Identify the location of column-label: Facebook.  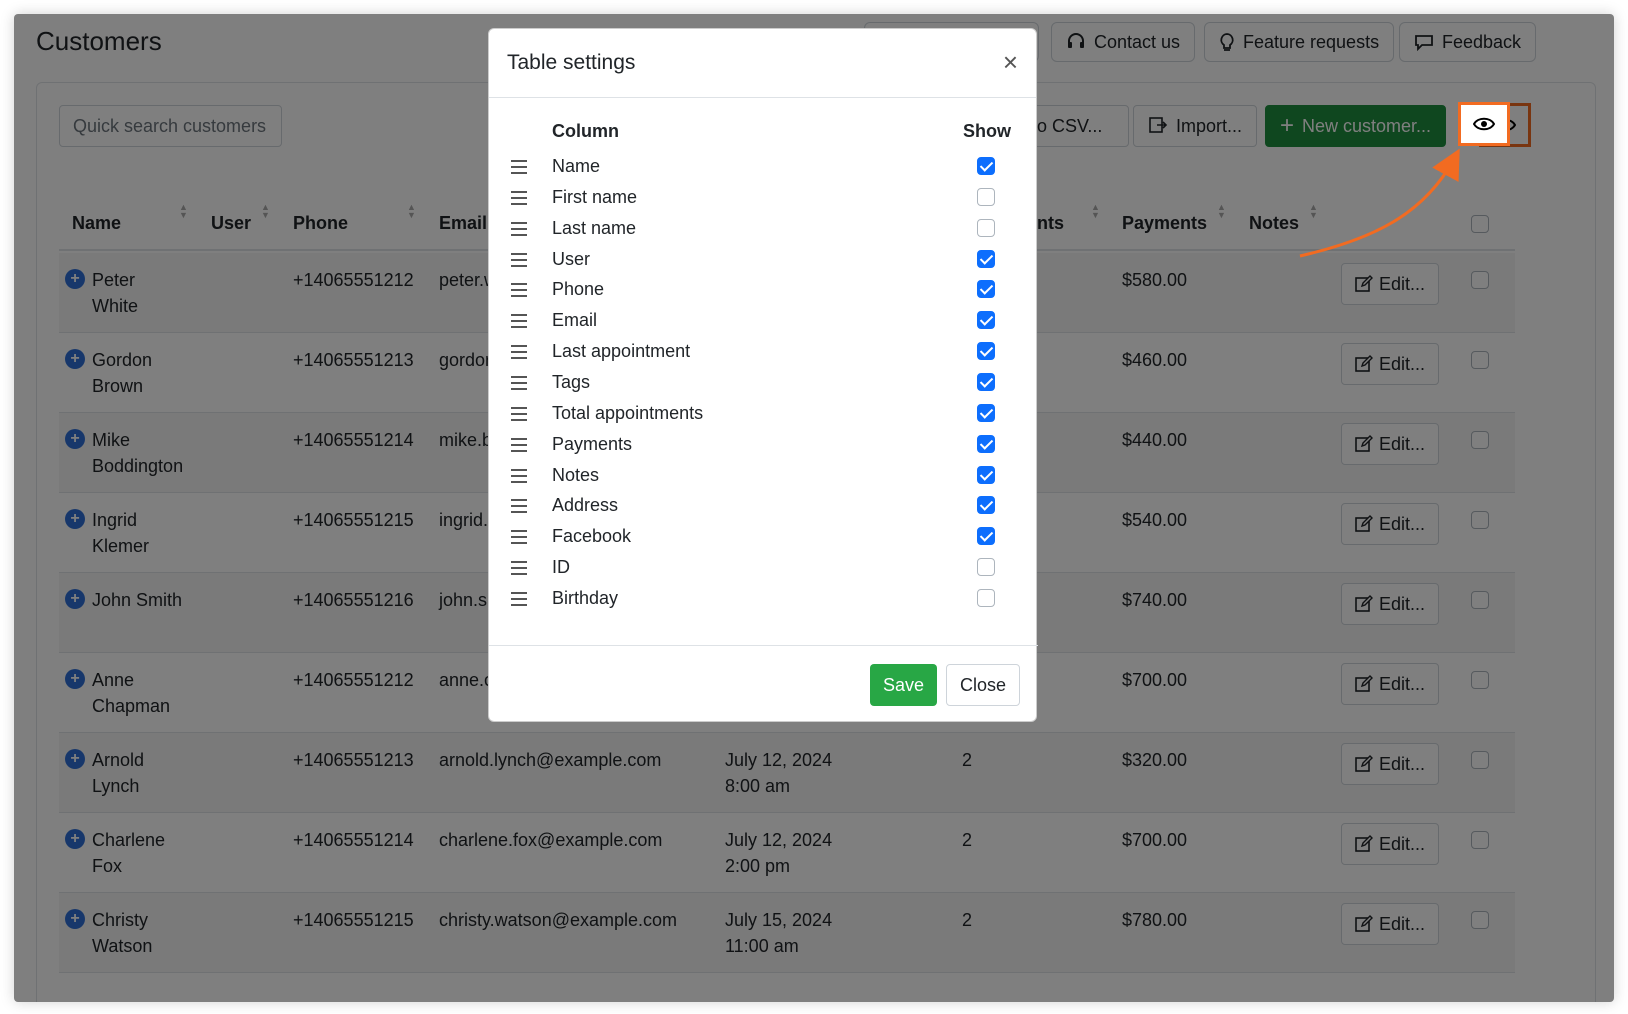
(592, 536).